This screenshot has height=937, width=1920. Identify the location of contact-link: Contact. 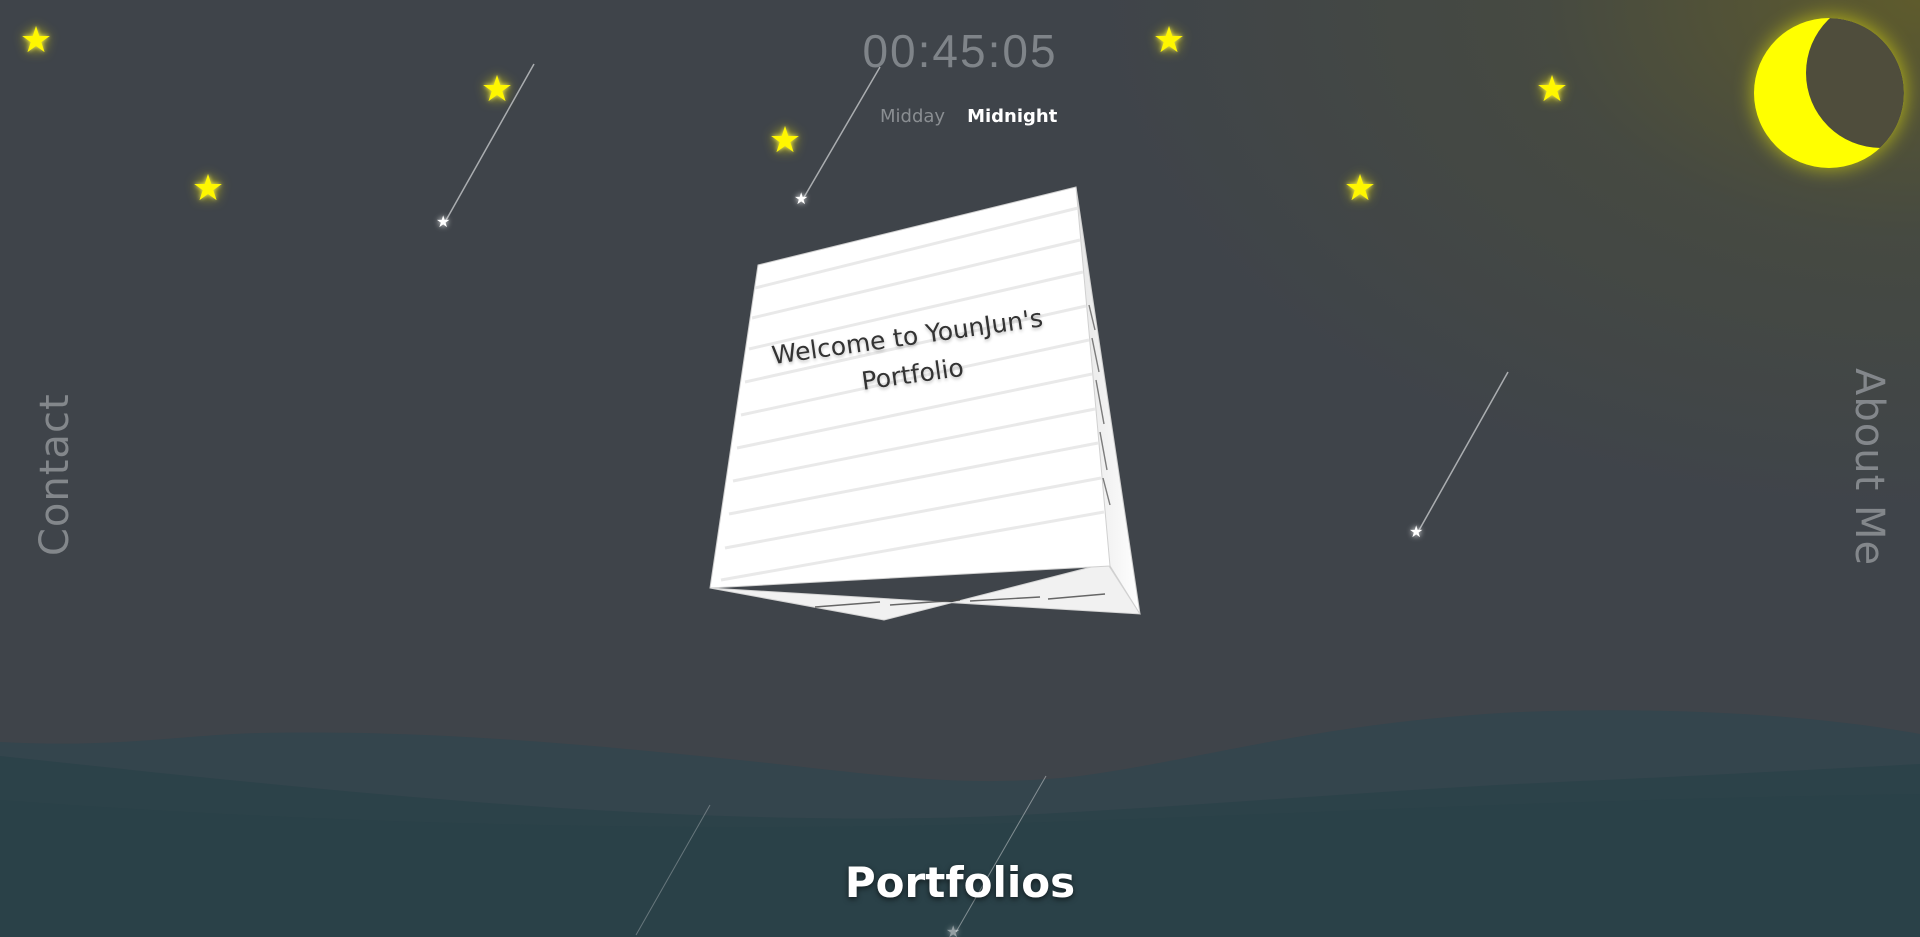
(55, 474).